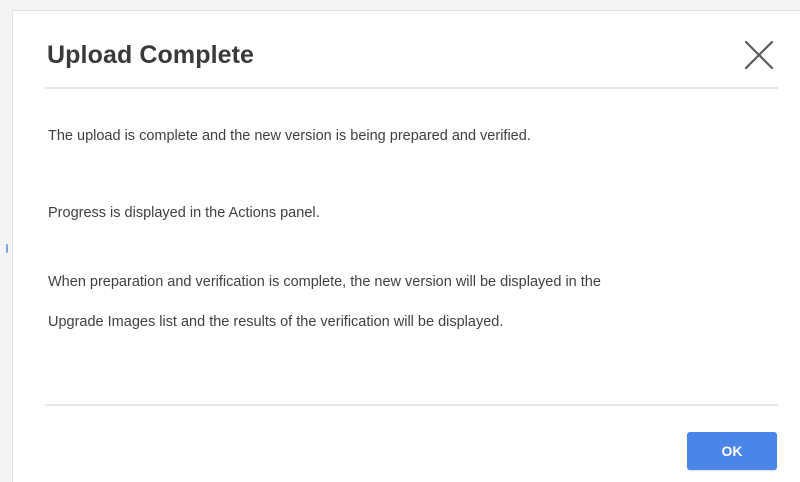 This screenshot has width=800, height=482. I want to click on ok-button: OK, so click(732, 451).